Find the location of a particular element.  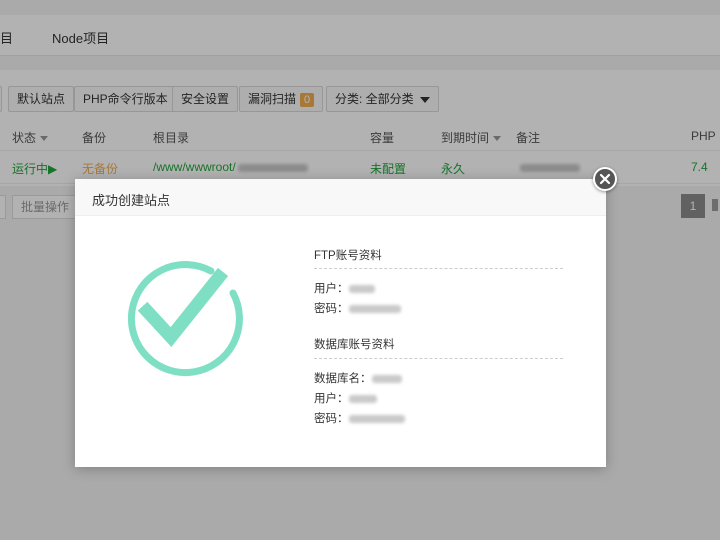

ftp-user-row: 用户： is located at coordinates (344, 288).